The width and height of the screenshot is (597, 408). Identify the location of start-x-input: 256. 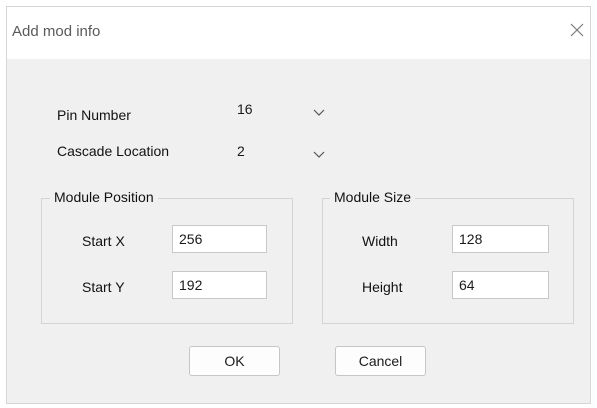
(219, 239).